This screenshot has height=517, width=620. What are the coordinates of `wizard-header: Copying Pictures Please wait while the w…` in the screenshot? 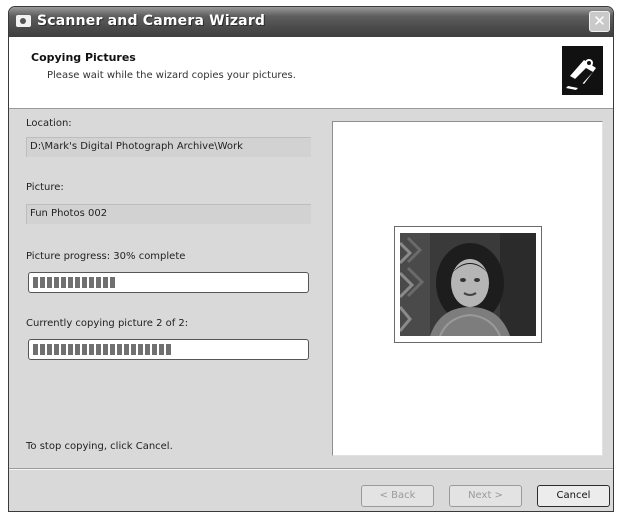 It's located at (311, 73).